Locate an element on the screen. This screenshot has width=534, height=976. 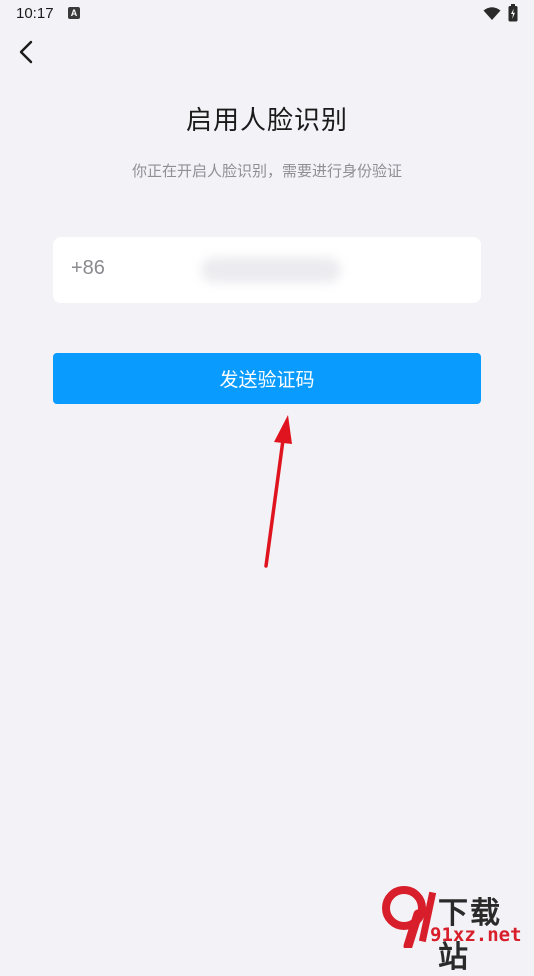
annotation-arrow is located at coordinates (278, 491).